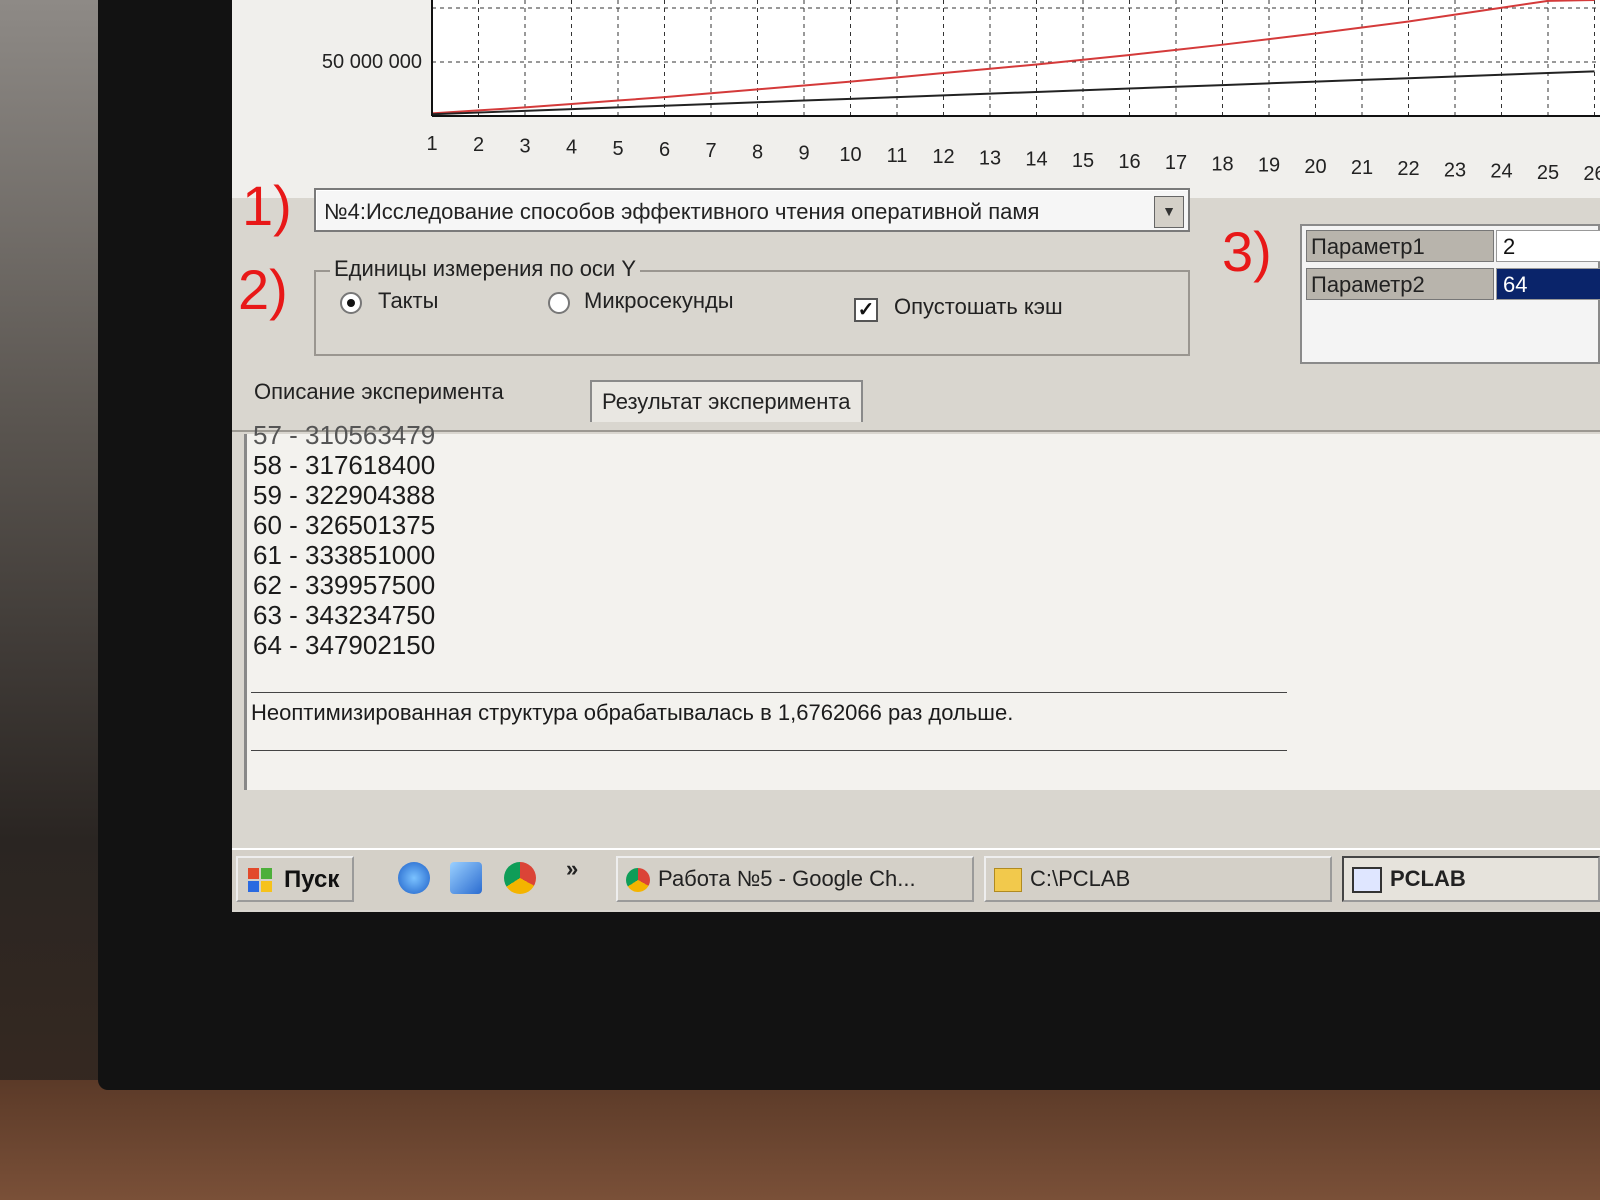  I want to click on x-tick-label: 8, so click(757, 152).